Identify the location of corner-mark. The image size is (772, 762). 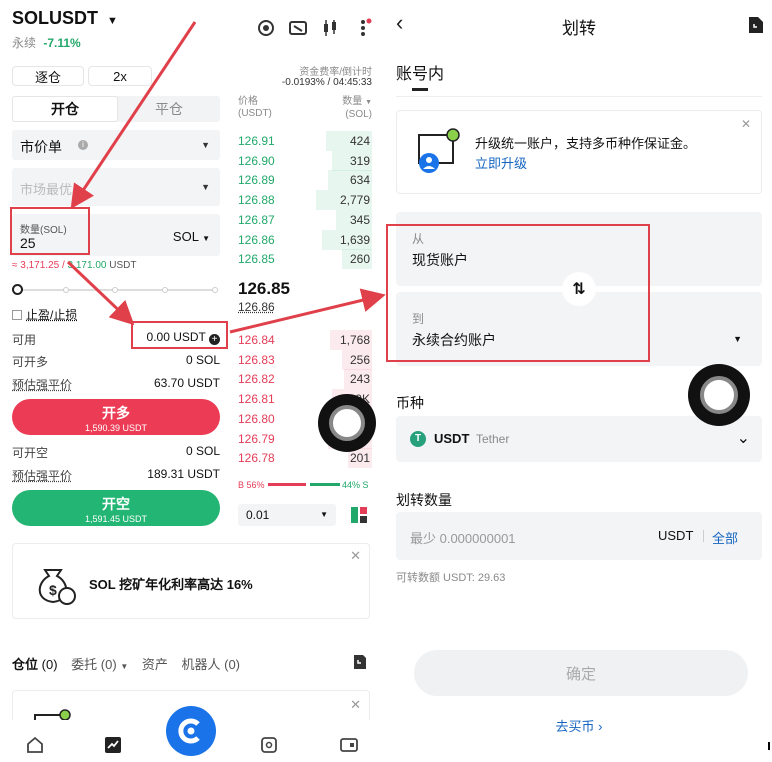
(769, 746).